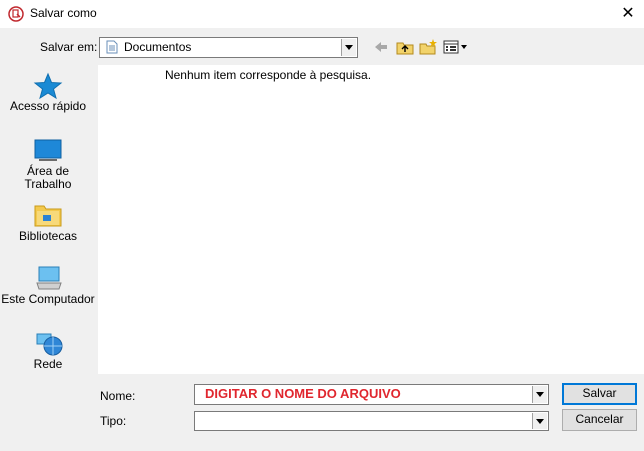 Image resolution: width=644 pixels, height=451 pixels. I want to click on name-label: Nome:, so click(118, 396).